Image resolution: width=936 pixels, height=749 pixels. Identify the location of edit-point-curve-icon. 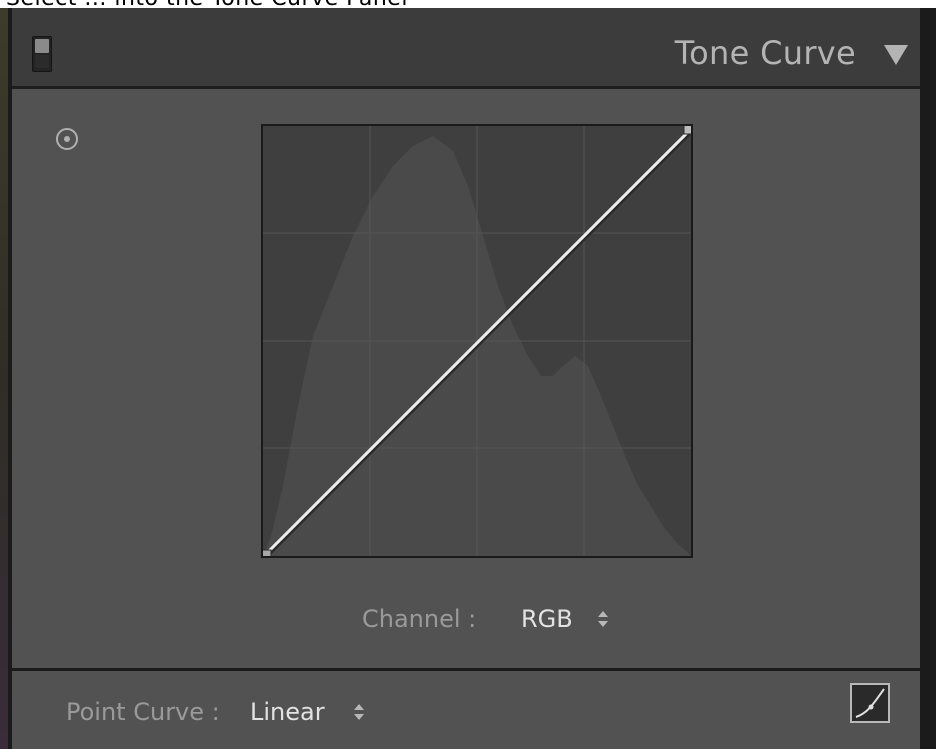
(870, 703).